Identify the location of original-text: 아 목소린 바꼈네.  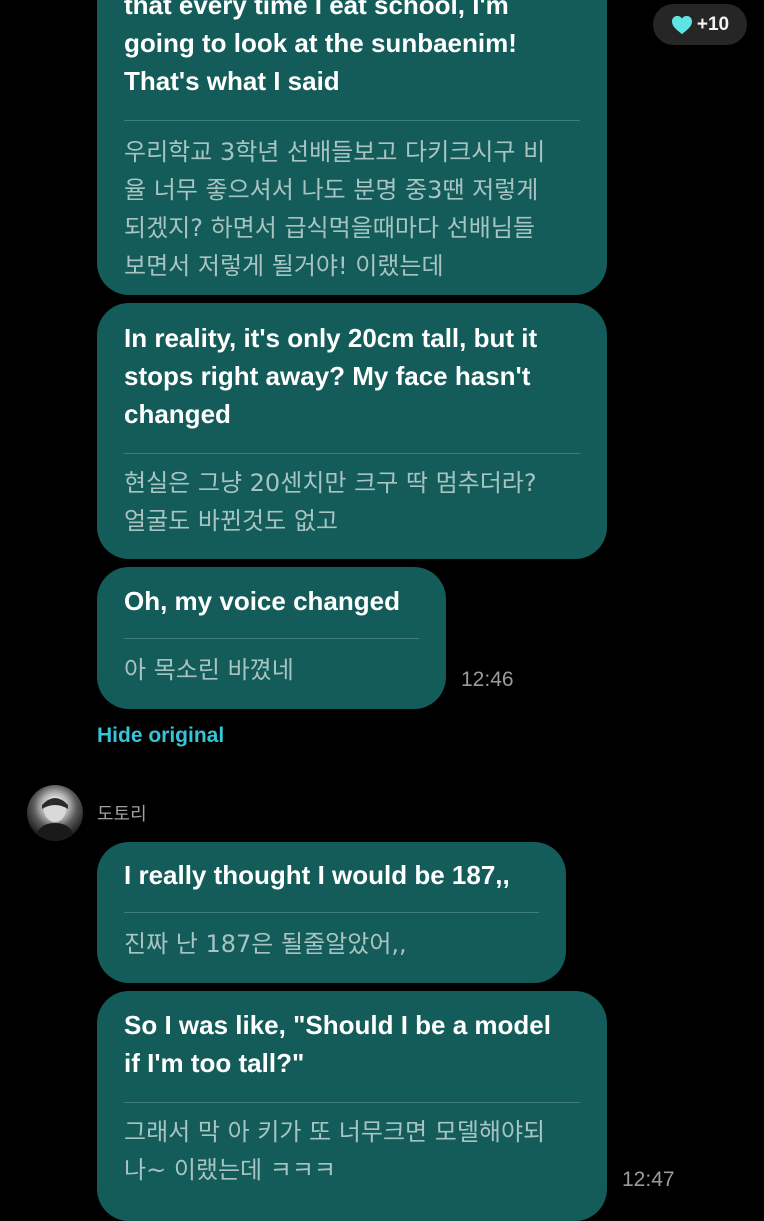
(271, 670).